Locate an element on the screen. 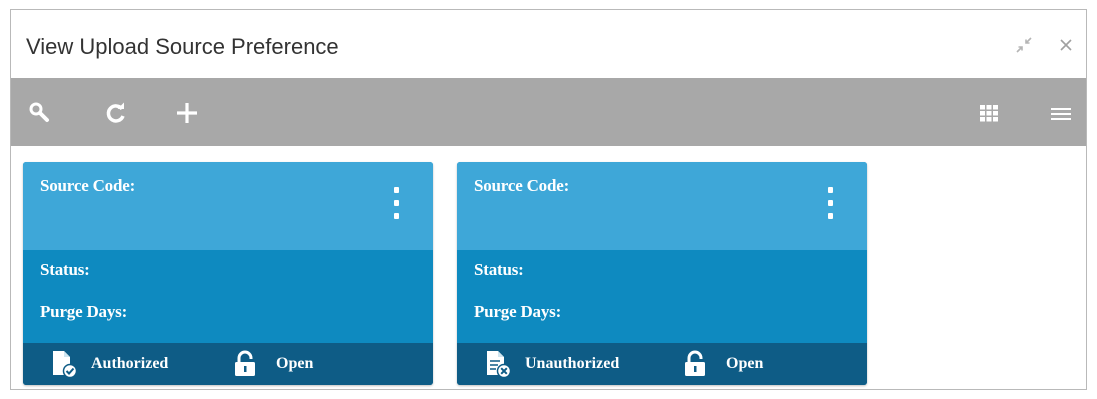 This screenshot has height=399, width=1097. add-button is located at coordinates (187, 113).